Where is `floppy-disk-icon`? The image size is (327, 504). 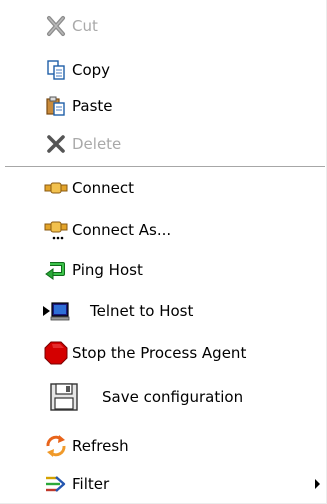 floppy-disk-icon is located at coordinates (64, 397).